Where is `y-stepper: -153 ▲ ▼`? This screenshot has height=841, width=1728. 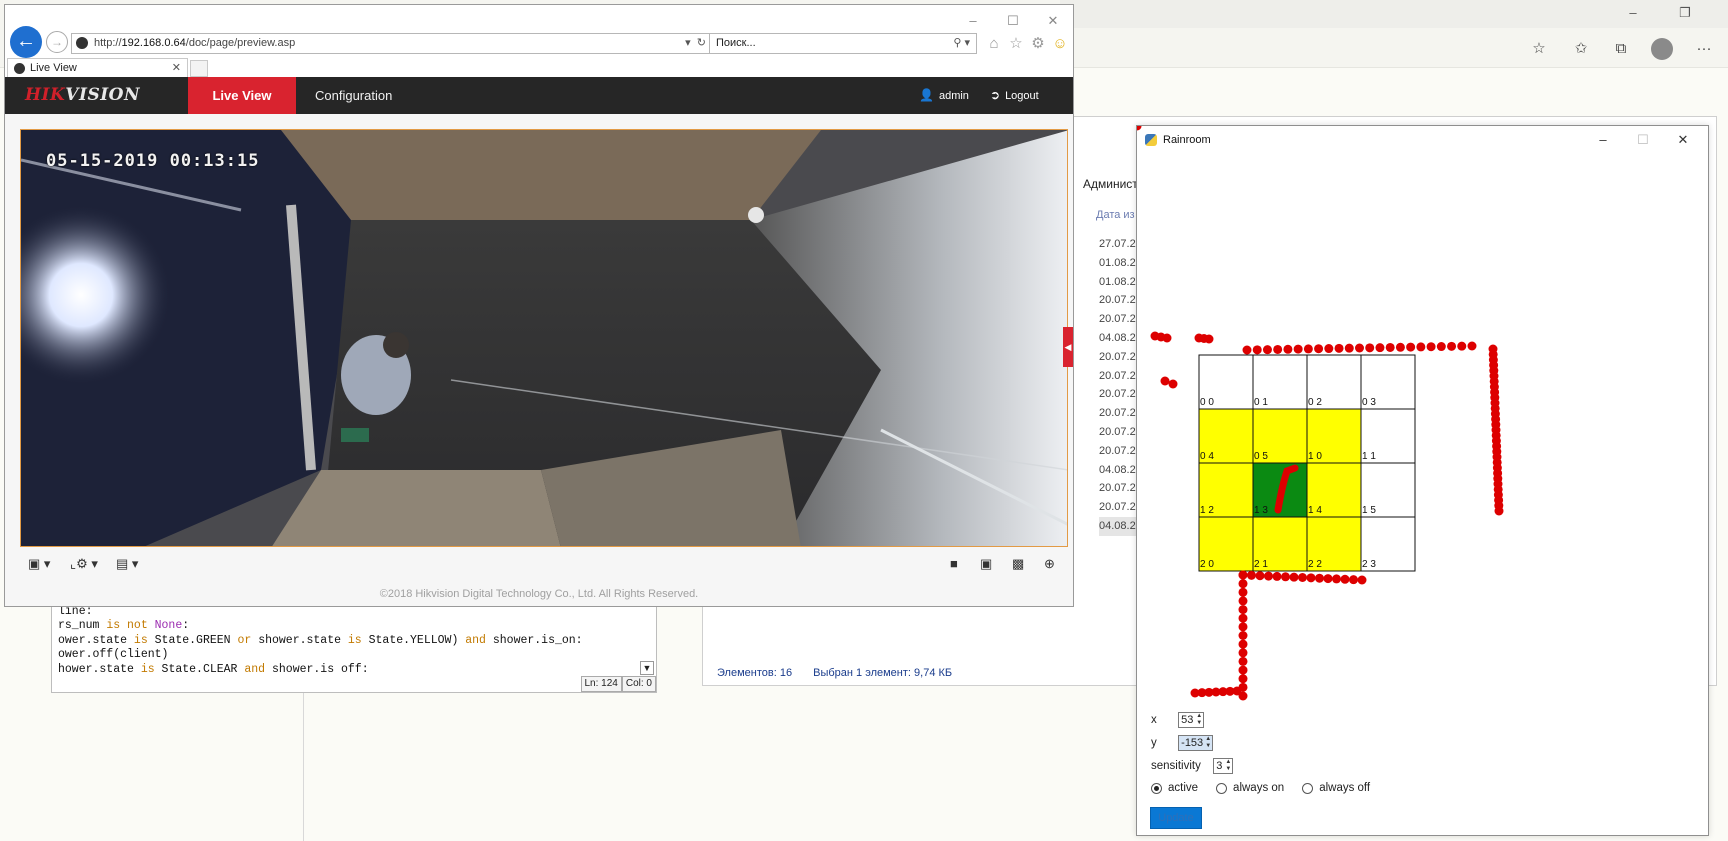 y-stepper: -153 ▲ ▼ is located at coordinates (1196, 743).